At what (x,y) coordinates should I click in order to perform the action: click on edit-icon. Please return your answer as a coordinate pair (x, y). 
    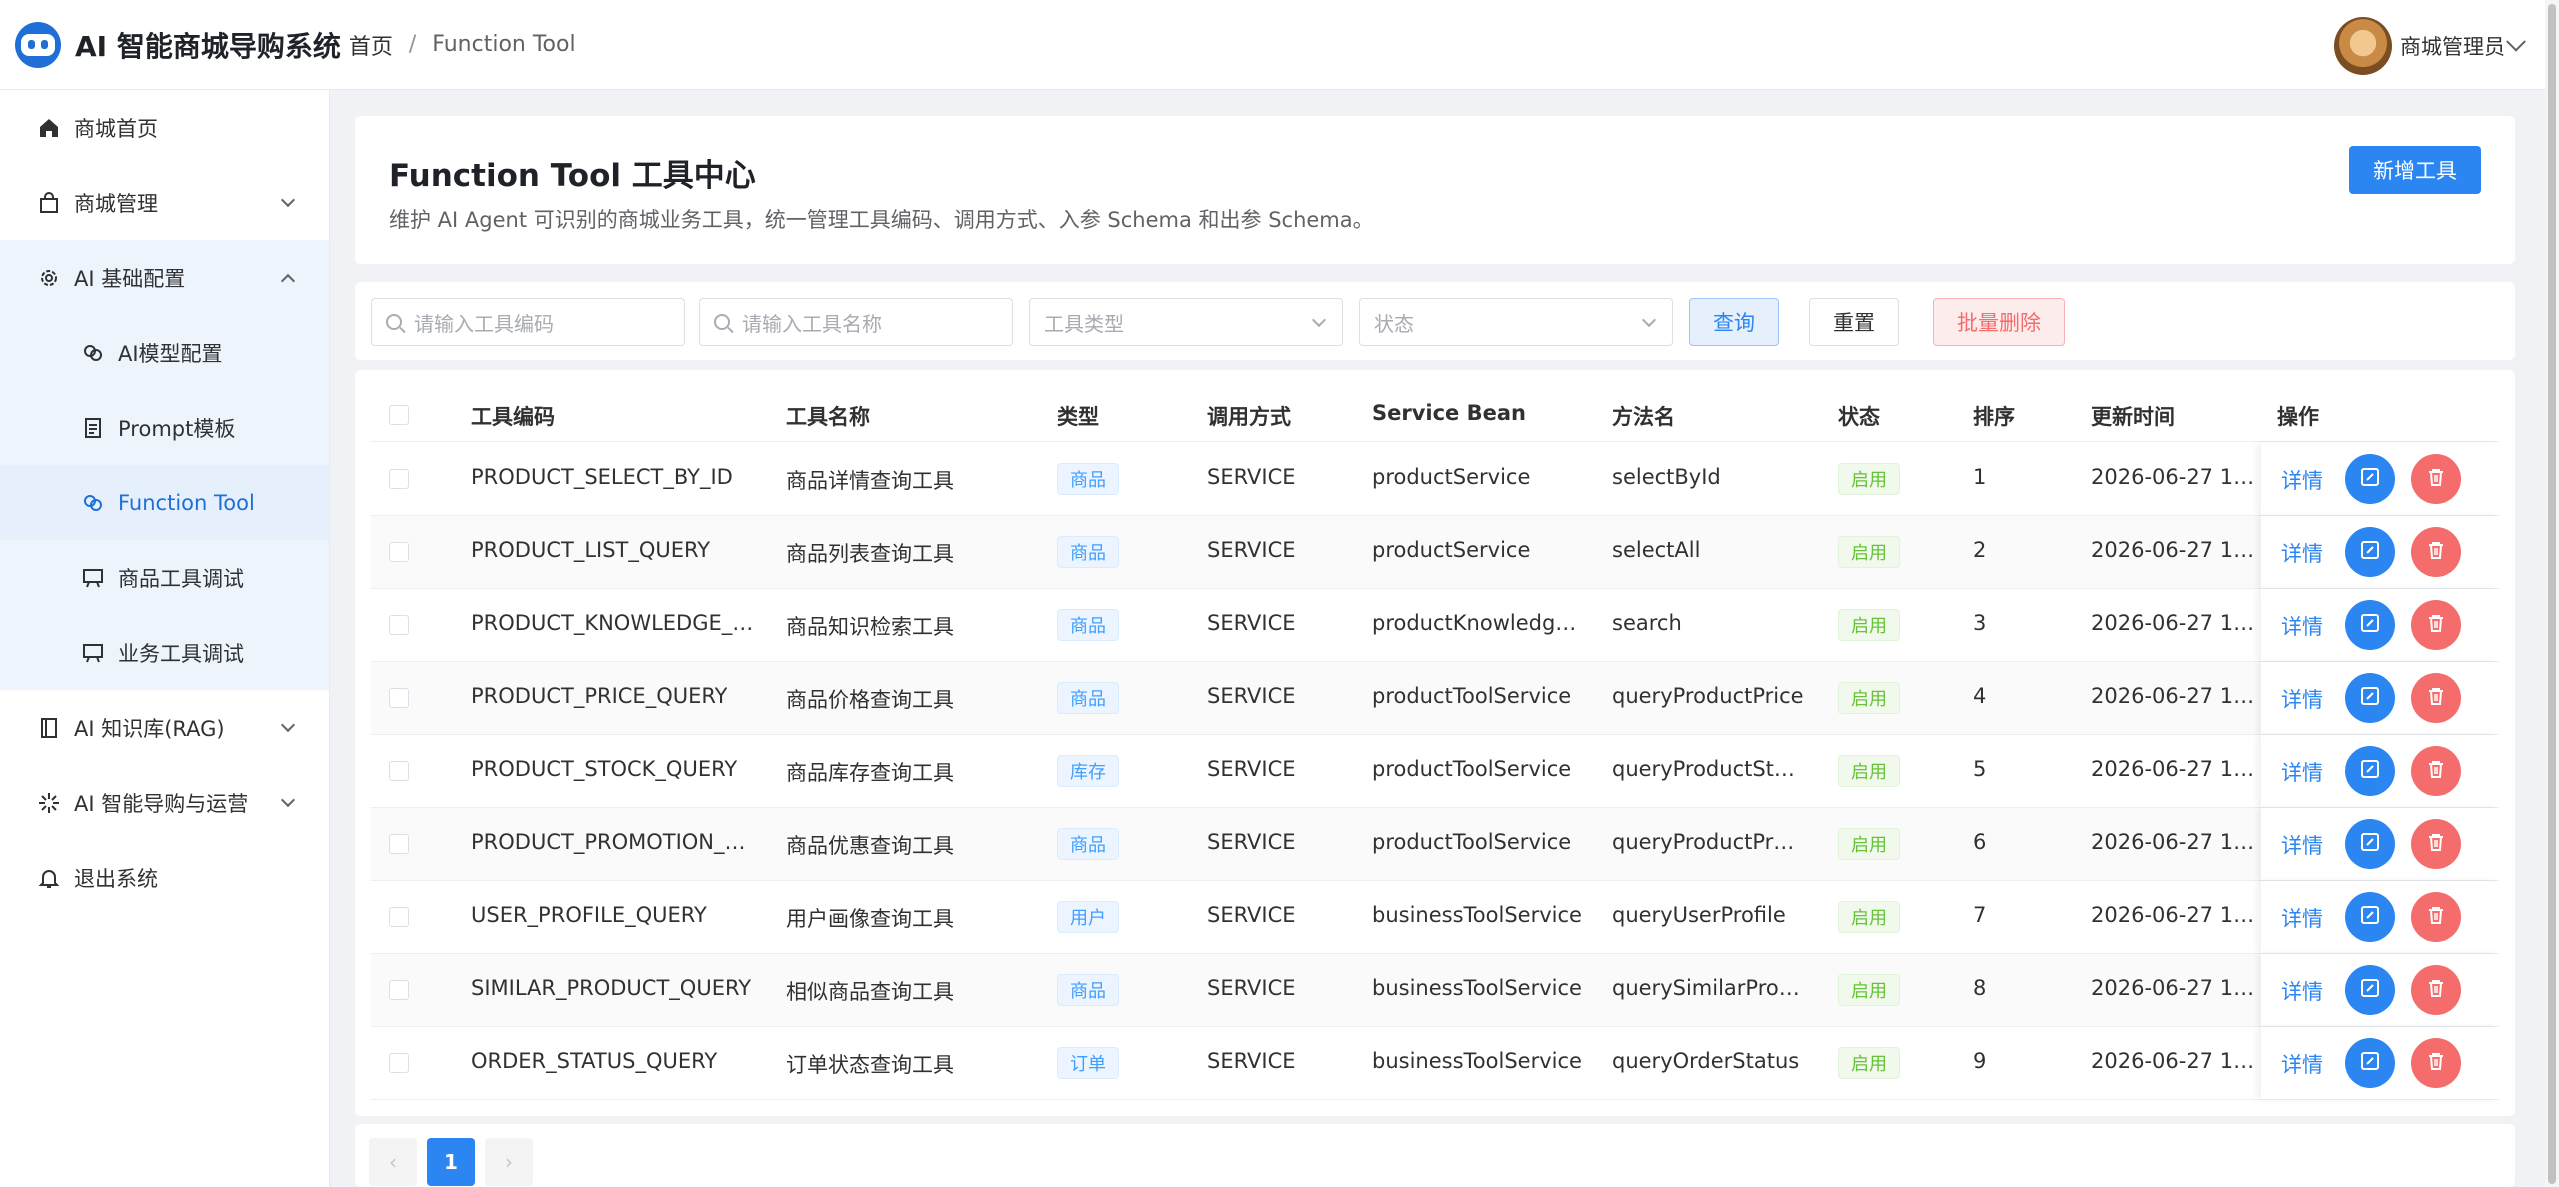
    Looking at the image, I should click on (2370, 1063).